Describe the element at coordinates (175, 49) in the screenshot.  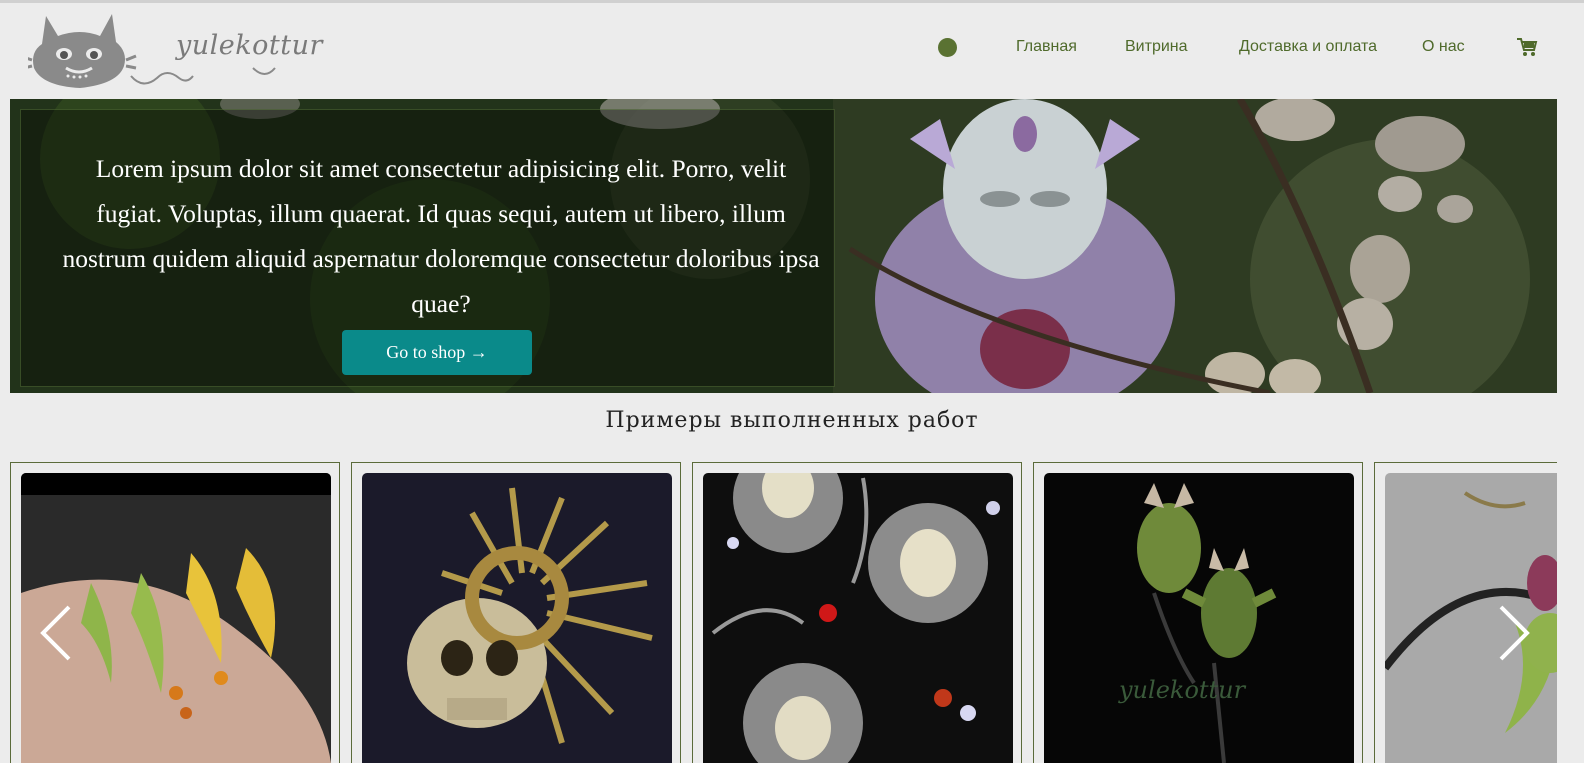
I see `site-logo: yulekottur` at that location.